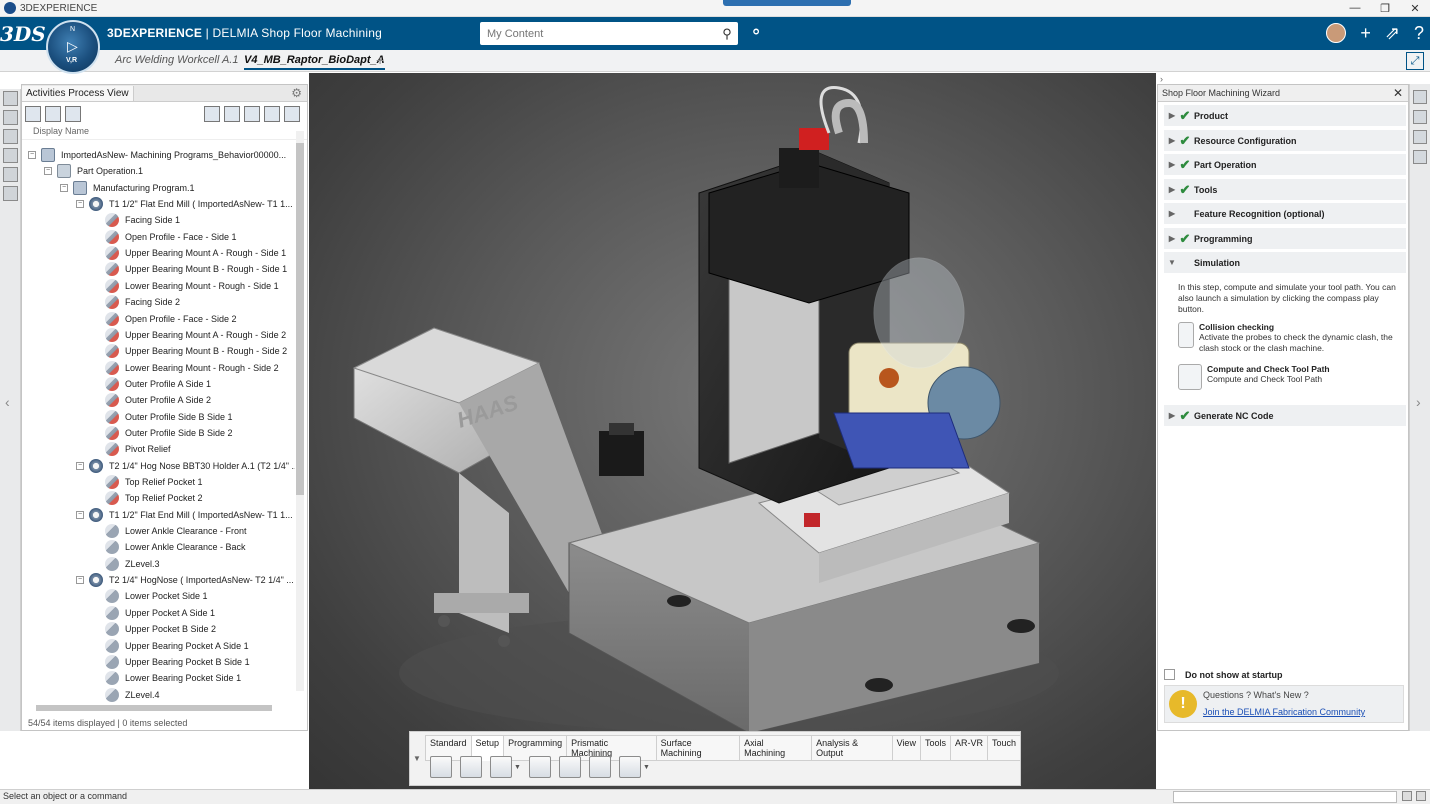  Describe the element at coordinates (380, 60) in the screenshot. I see `add-tab-icon: +` at that location.